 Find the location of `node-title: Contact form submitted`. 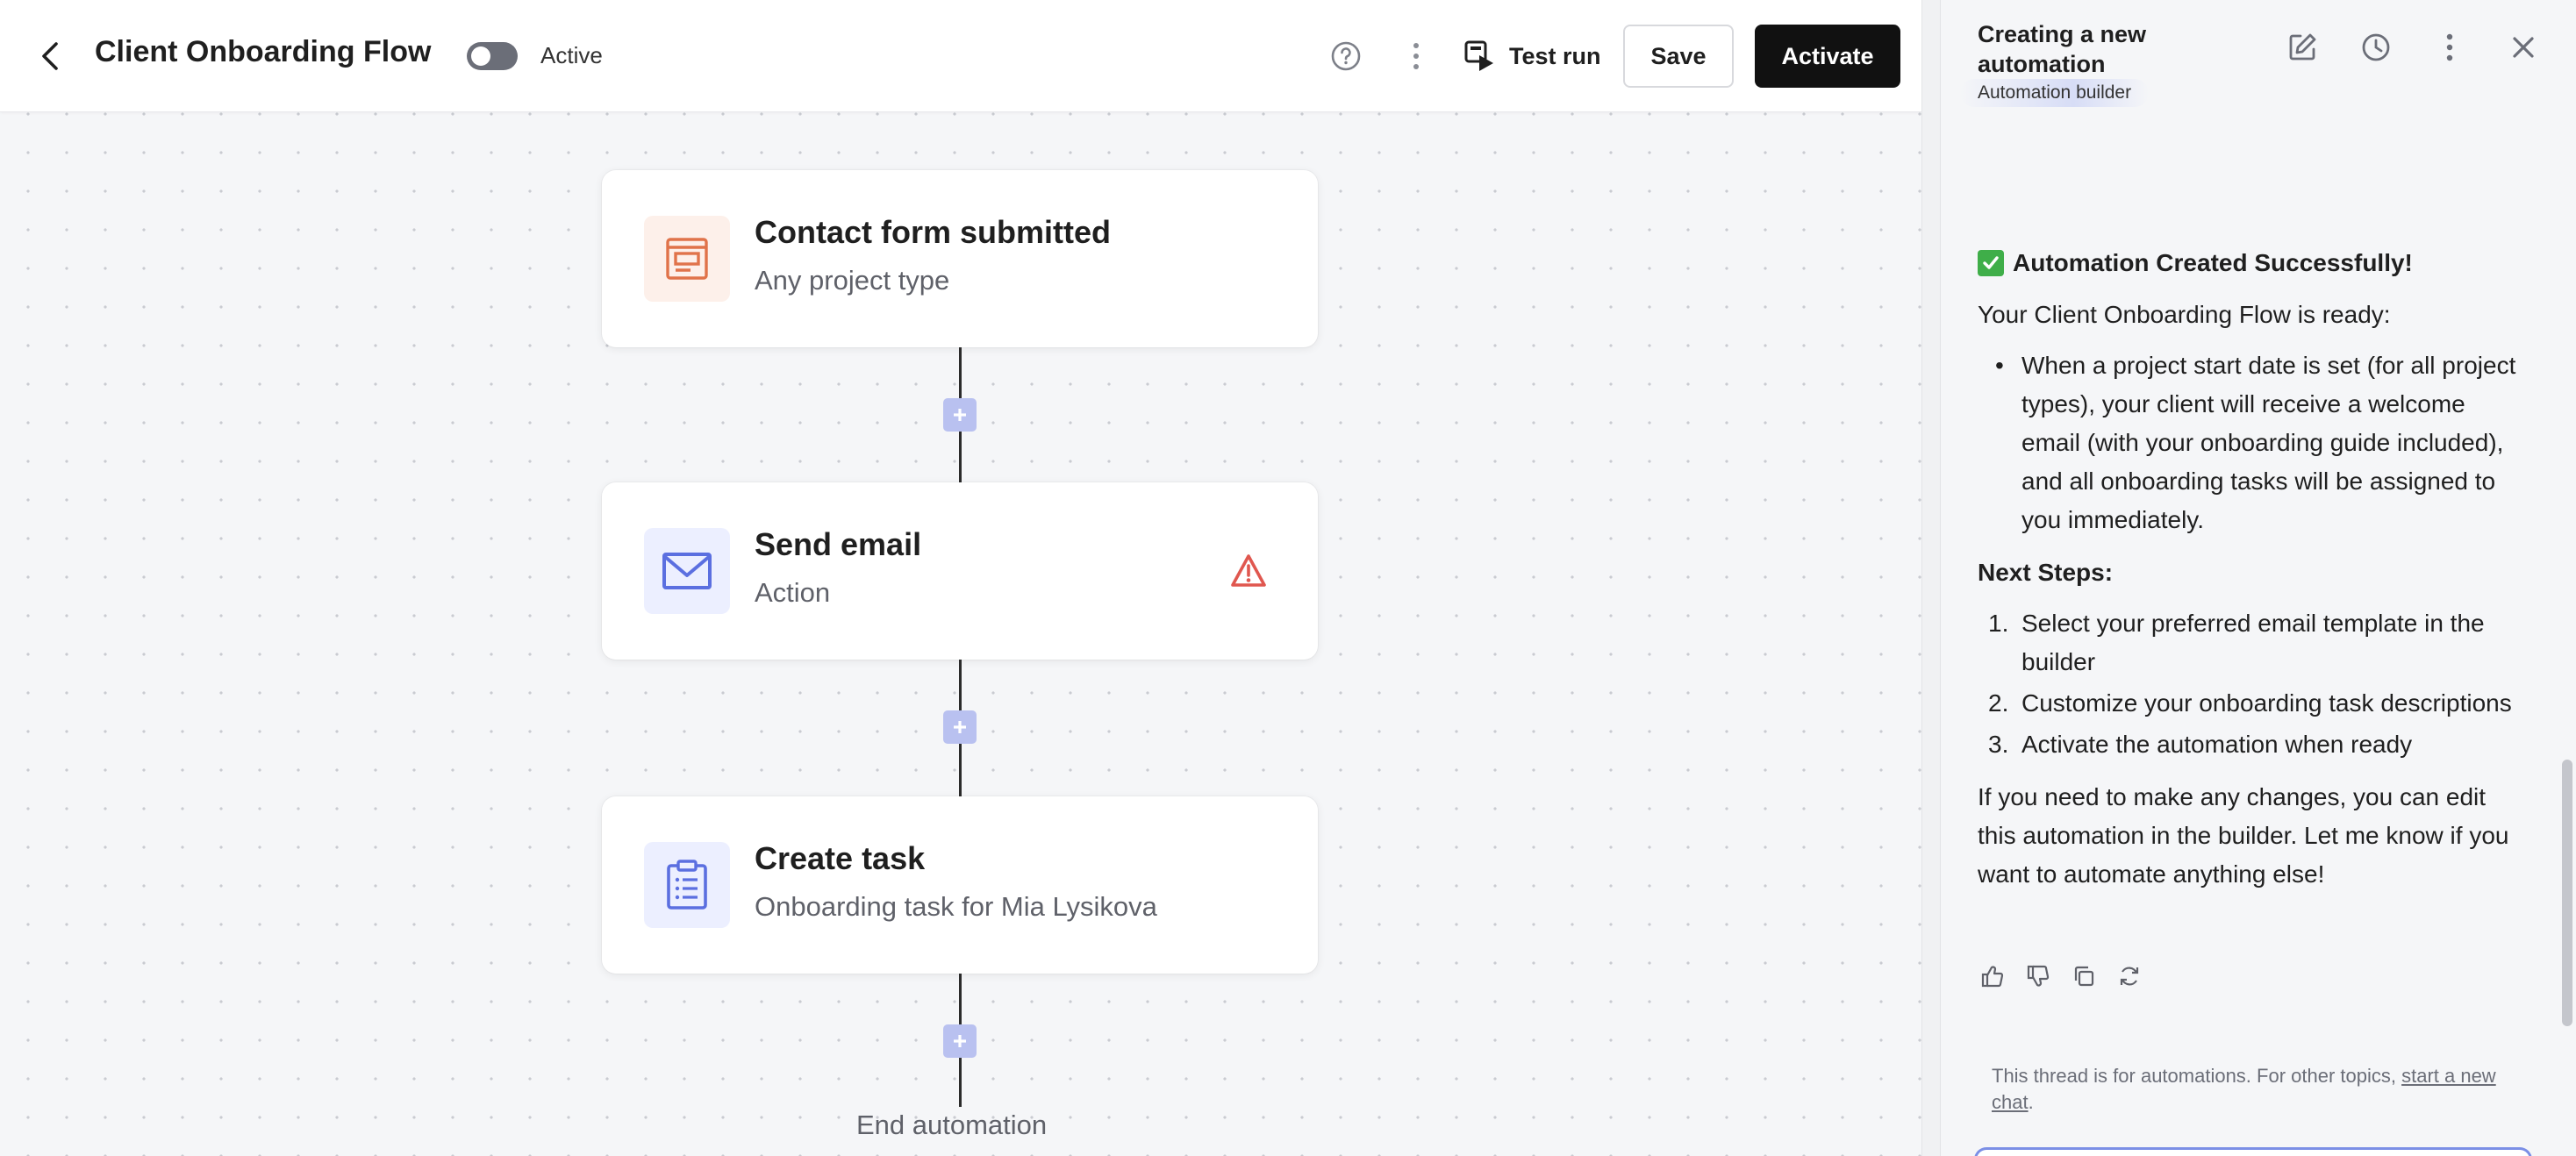

node-title: Contact form submitted is located at coordinates (933, 232).